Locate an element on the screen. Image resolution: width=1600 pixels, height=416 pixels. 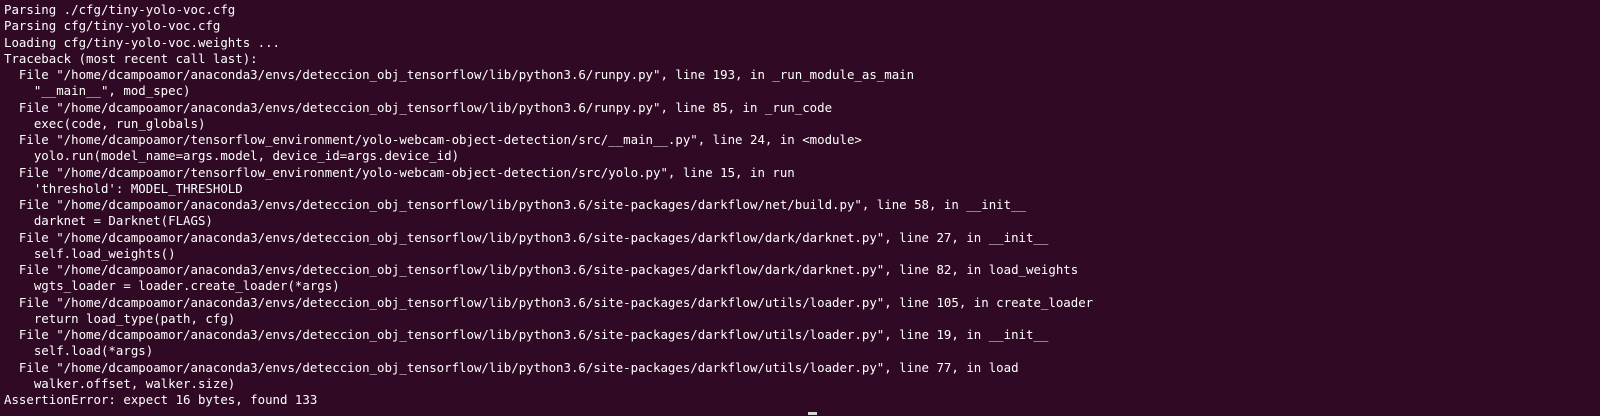
traceback-frame-code: 'threshold': MODEL_THRESHOLD is located at coordinates (123, 188).